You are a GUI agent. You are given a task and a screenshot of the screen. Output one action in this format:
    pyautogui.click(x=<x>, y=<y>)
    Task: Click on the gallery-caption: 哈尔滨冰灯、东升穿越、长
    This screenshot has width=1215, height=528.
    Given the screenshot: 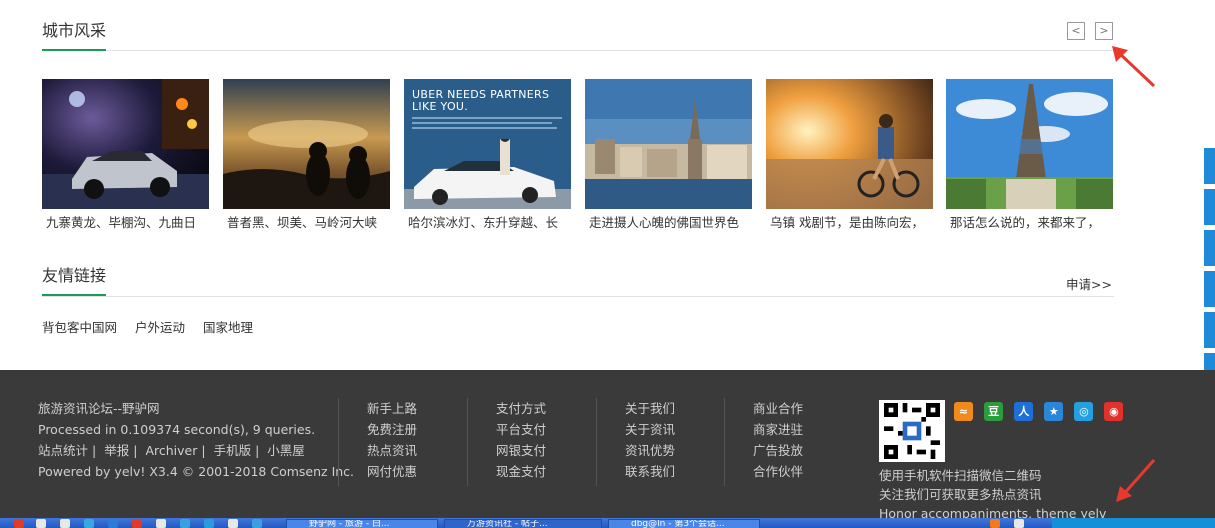 What is the action you would take?
    pyautogui.click(x=487, y=223)
    